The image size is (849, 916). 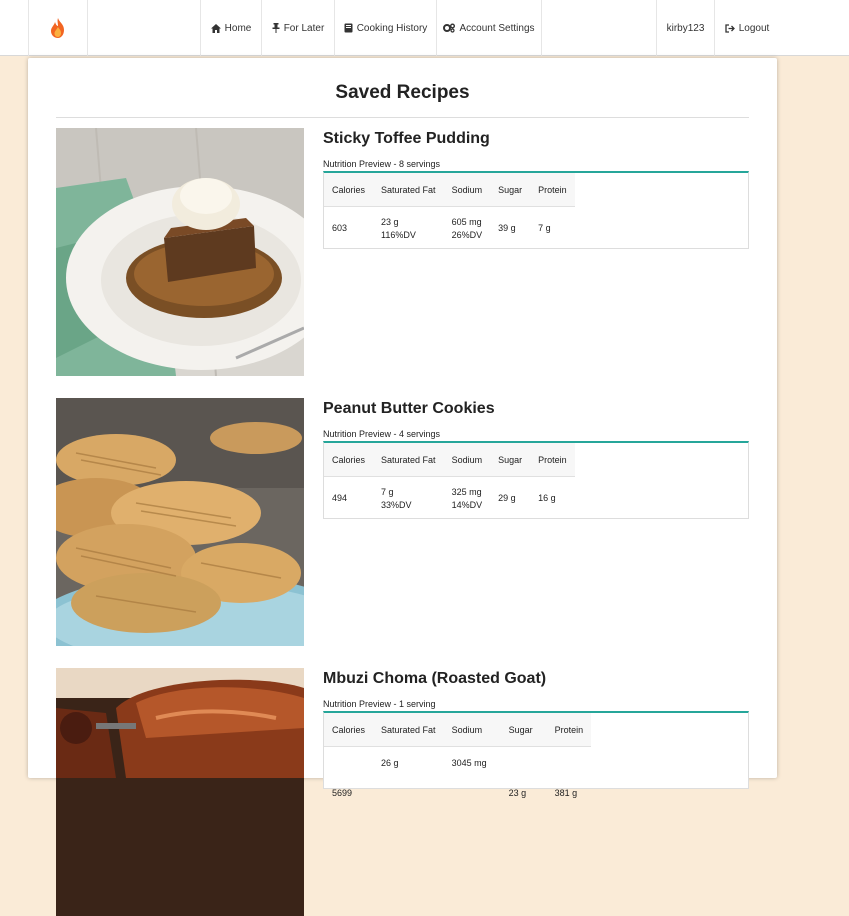 What do you see at coordinates (469, 774) in the screenshot?
I see `sodium-cell: 3045 mg` at bounding box center [469, 774].